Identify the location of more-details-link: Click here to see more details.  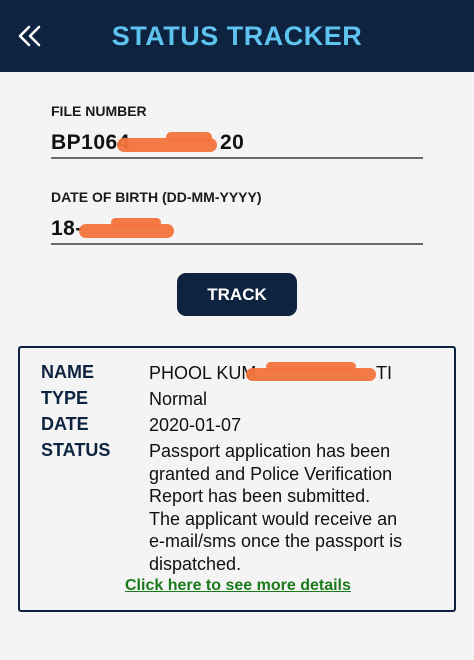
(238, 586).